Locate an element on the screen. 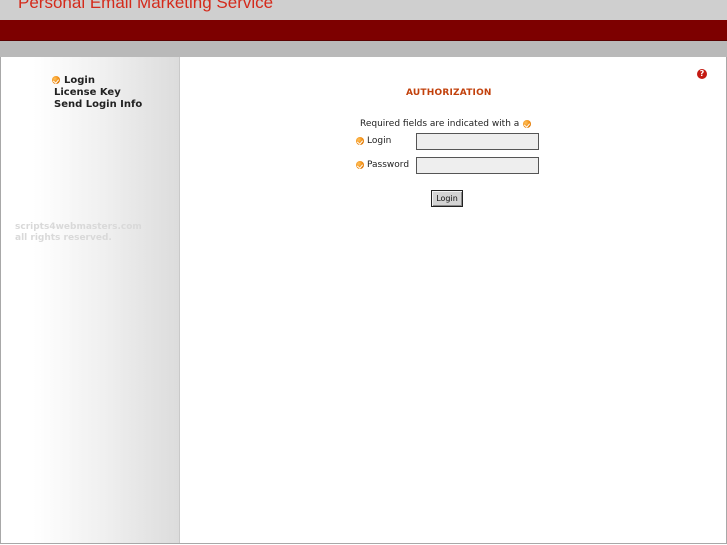 The width and height of the screenshot is (727, 545). sidebar-nav: Login License Key Send Login Info is located at coordinates (97, 92).